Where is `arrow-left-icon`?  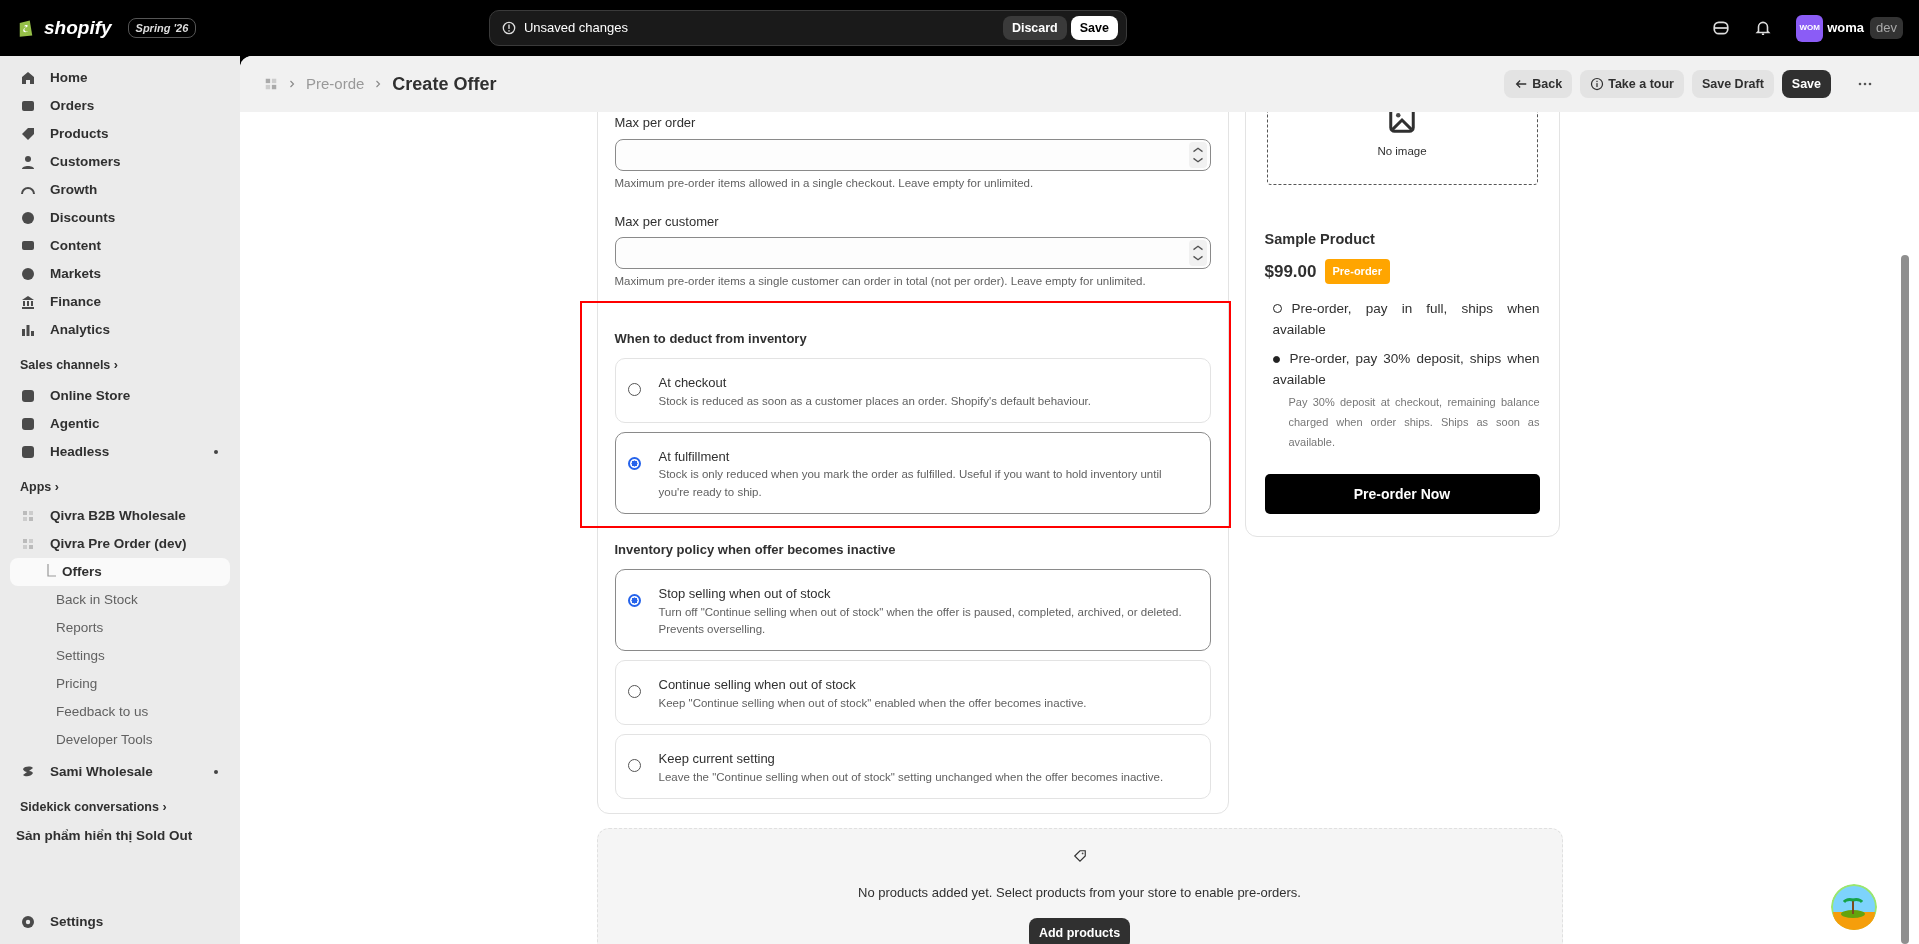 arrow-left-icon is located at coordinates (1521, 84).